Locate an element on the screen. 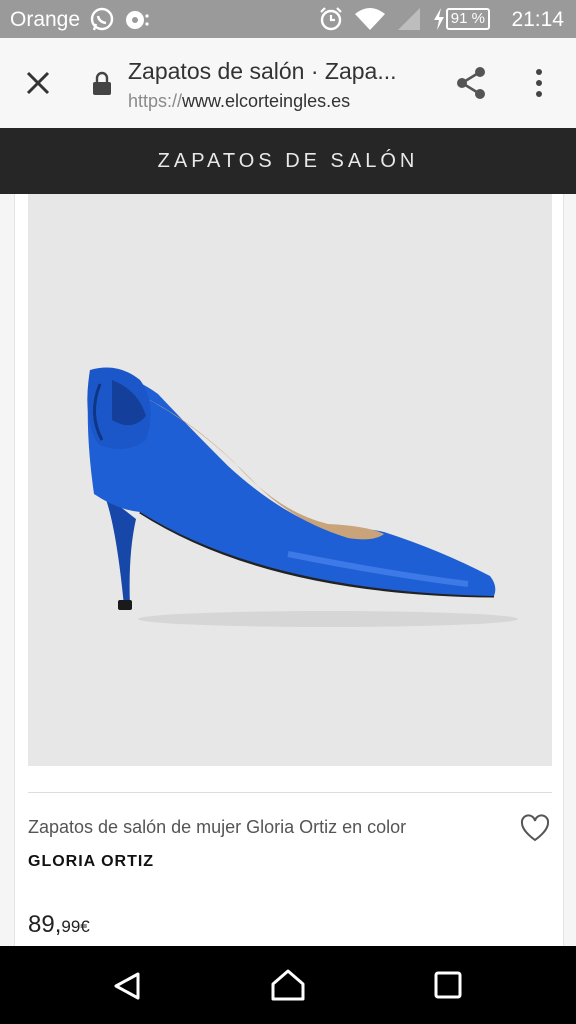 Image resolution: width=576 pixels, height=1024 pixels. product-price: 89,99€ is located at coordinates (59, 925).